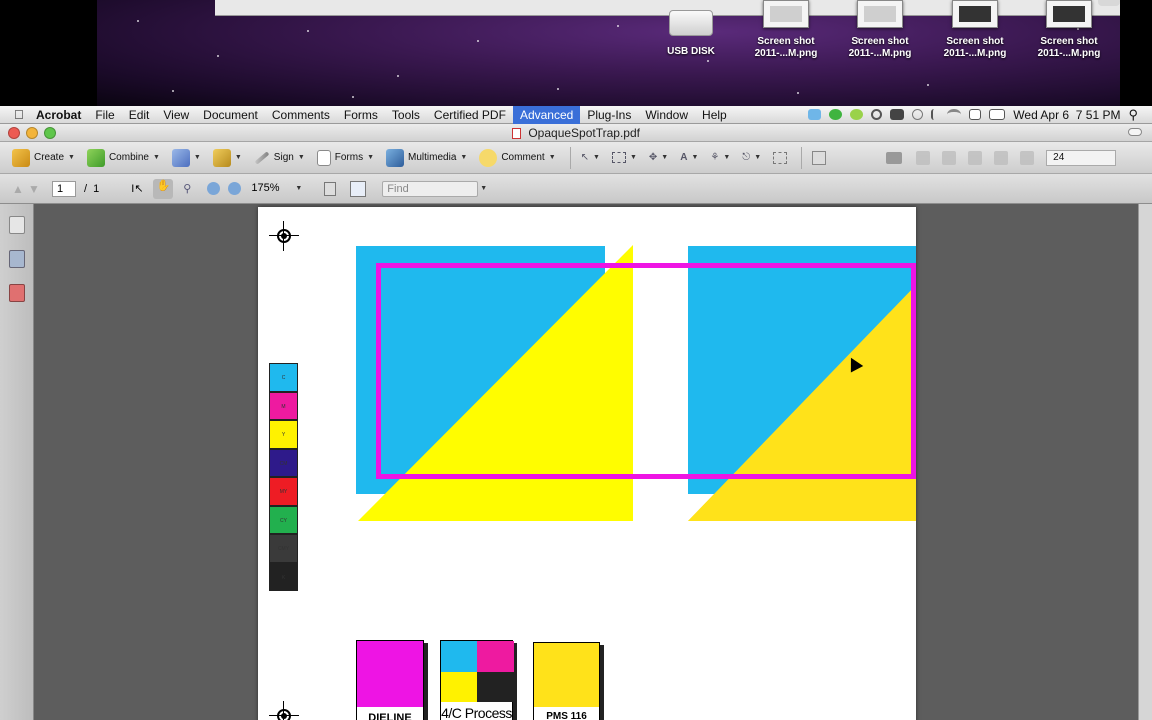 The width and height of the screenshot is (1152, 720). I want to click on sync-icon, so click(836, 114).